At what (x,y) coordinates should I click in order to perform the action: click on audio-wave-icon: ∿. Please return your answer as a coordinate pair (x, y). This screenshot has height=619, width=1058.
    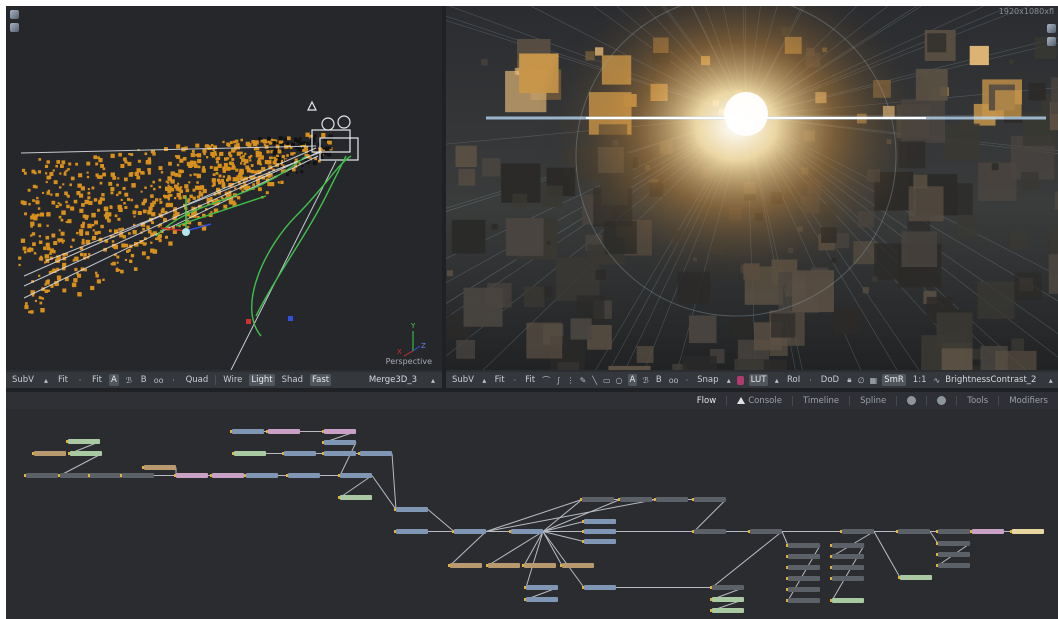
    Looking at the image, I should click on (936, 380).